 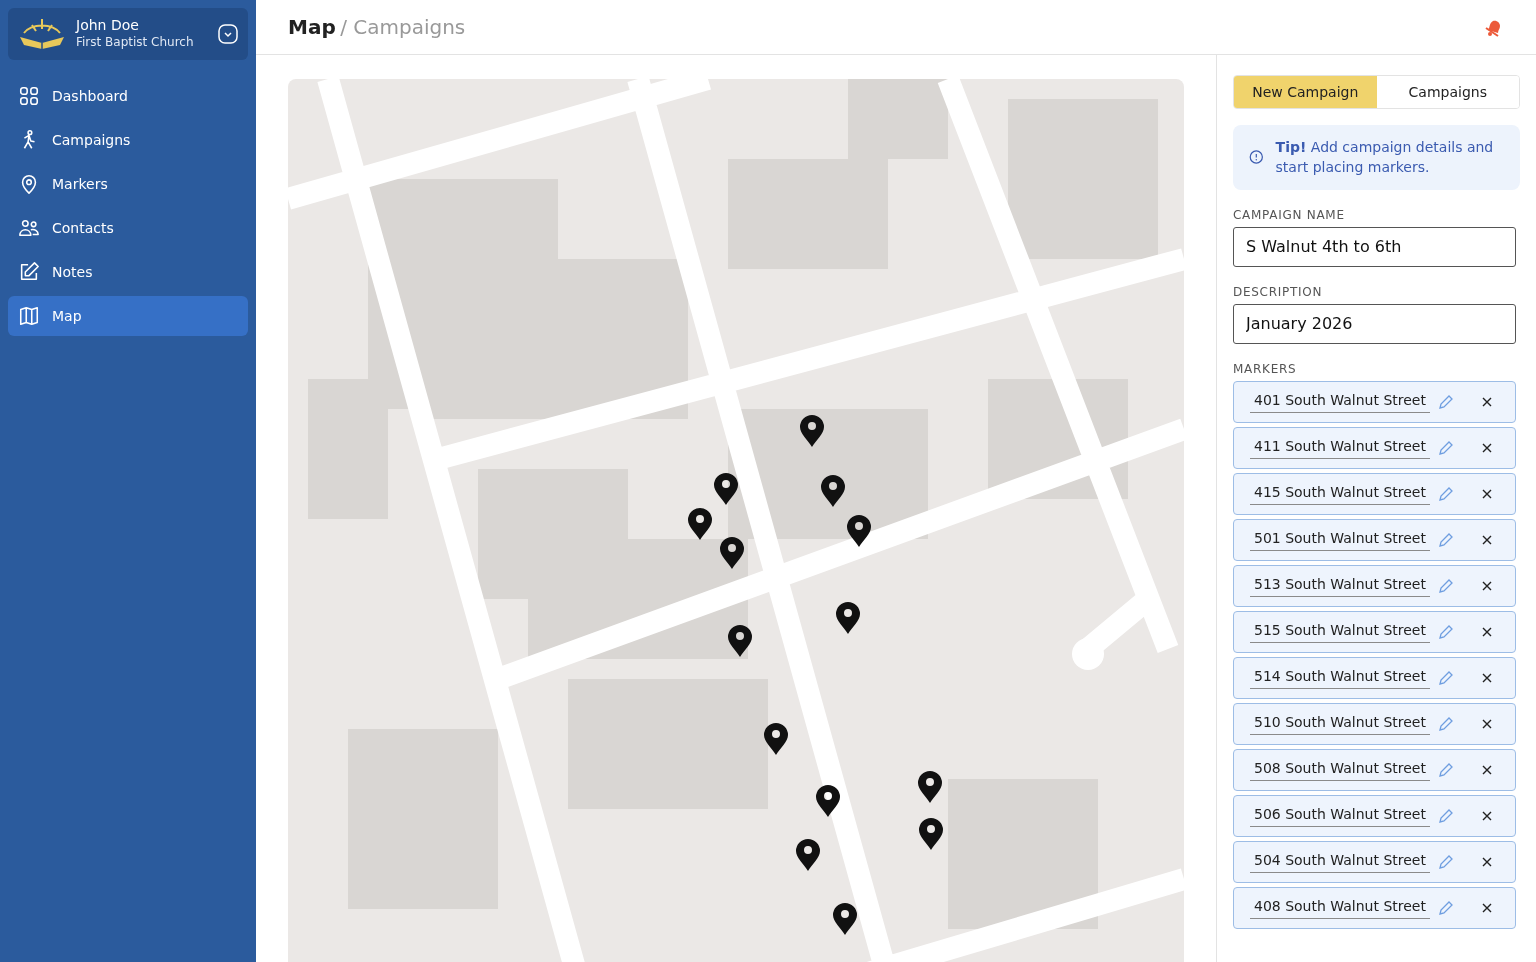 I want to click on marker-address: 513 South Walnut Street, so click(x=1340, y=586).